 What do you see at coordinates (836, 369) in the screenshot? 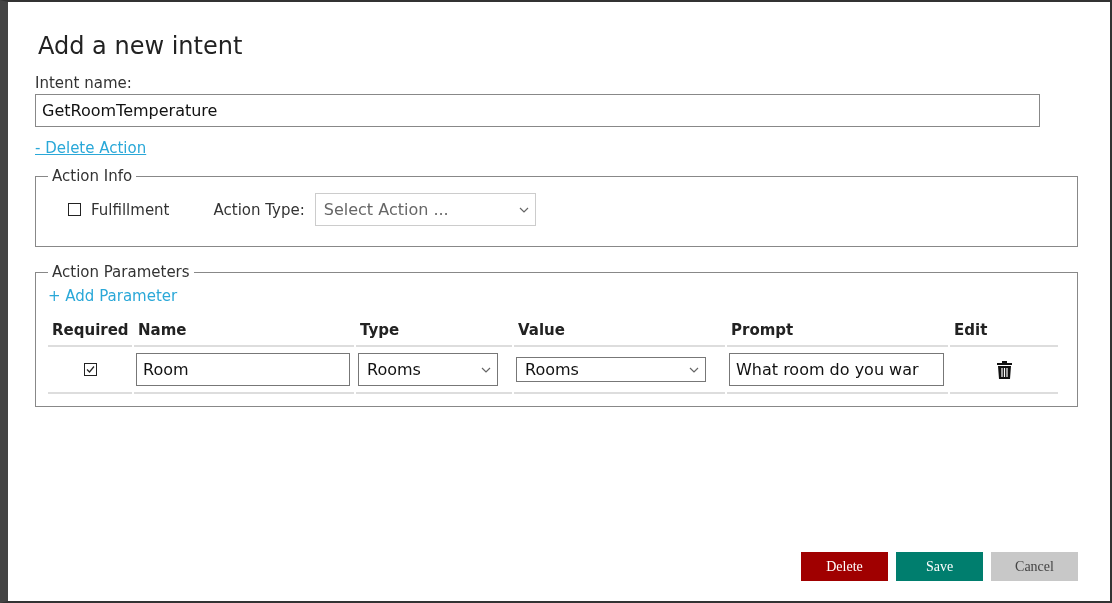
I see `prompt-field: What room do you war` at bounding box center [836, 369].